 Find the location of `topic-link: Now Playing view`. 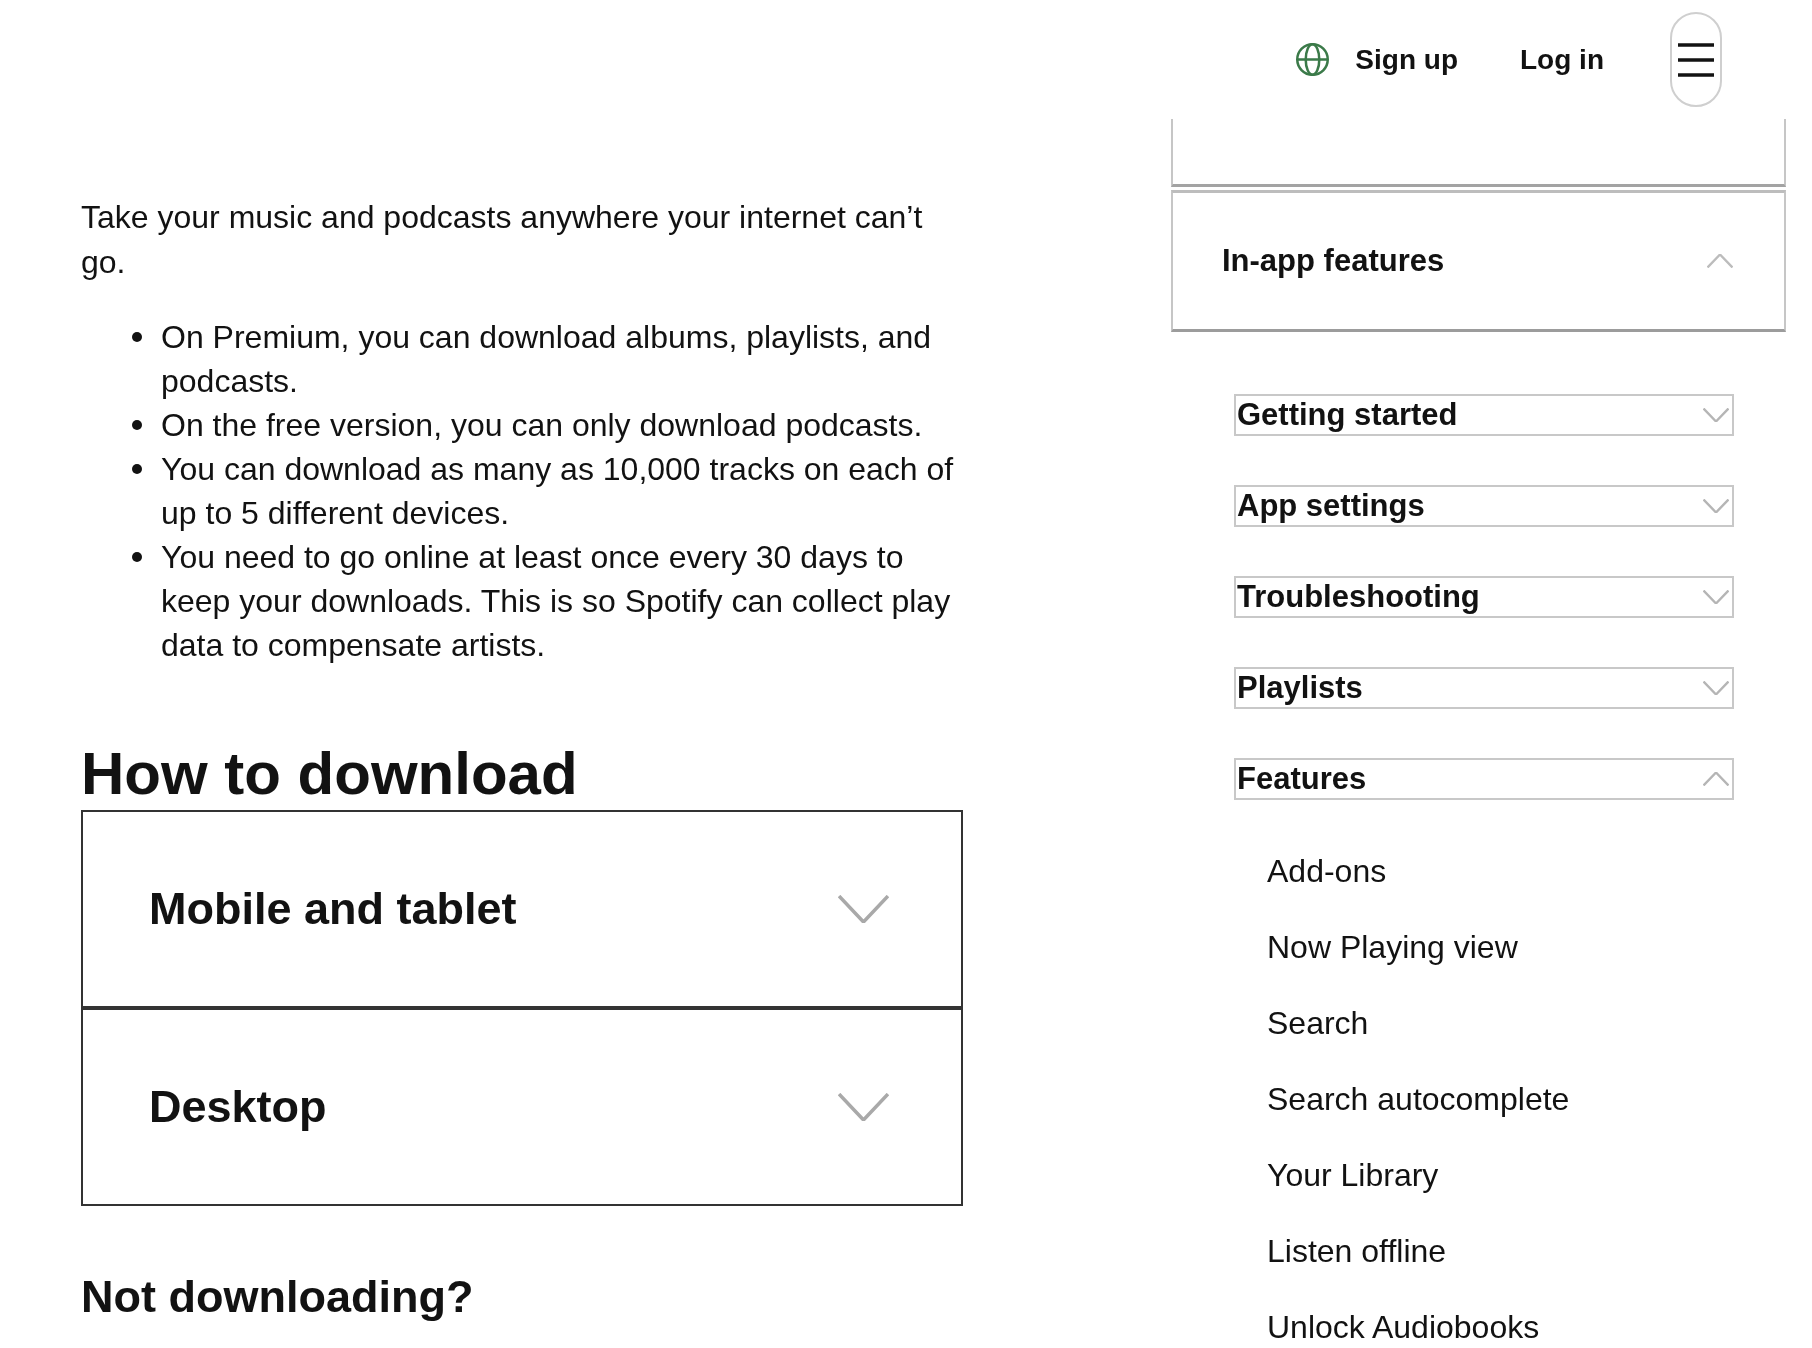

topic-link: Now Playing view is located at coordinates (1392, 947).